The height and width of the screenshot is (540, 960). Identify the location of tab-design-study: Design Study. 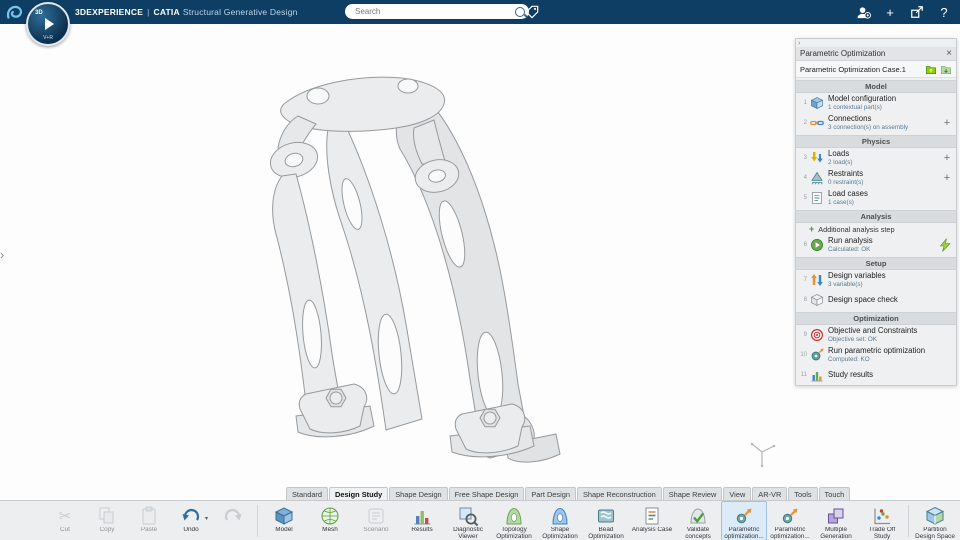
(359, 493).